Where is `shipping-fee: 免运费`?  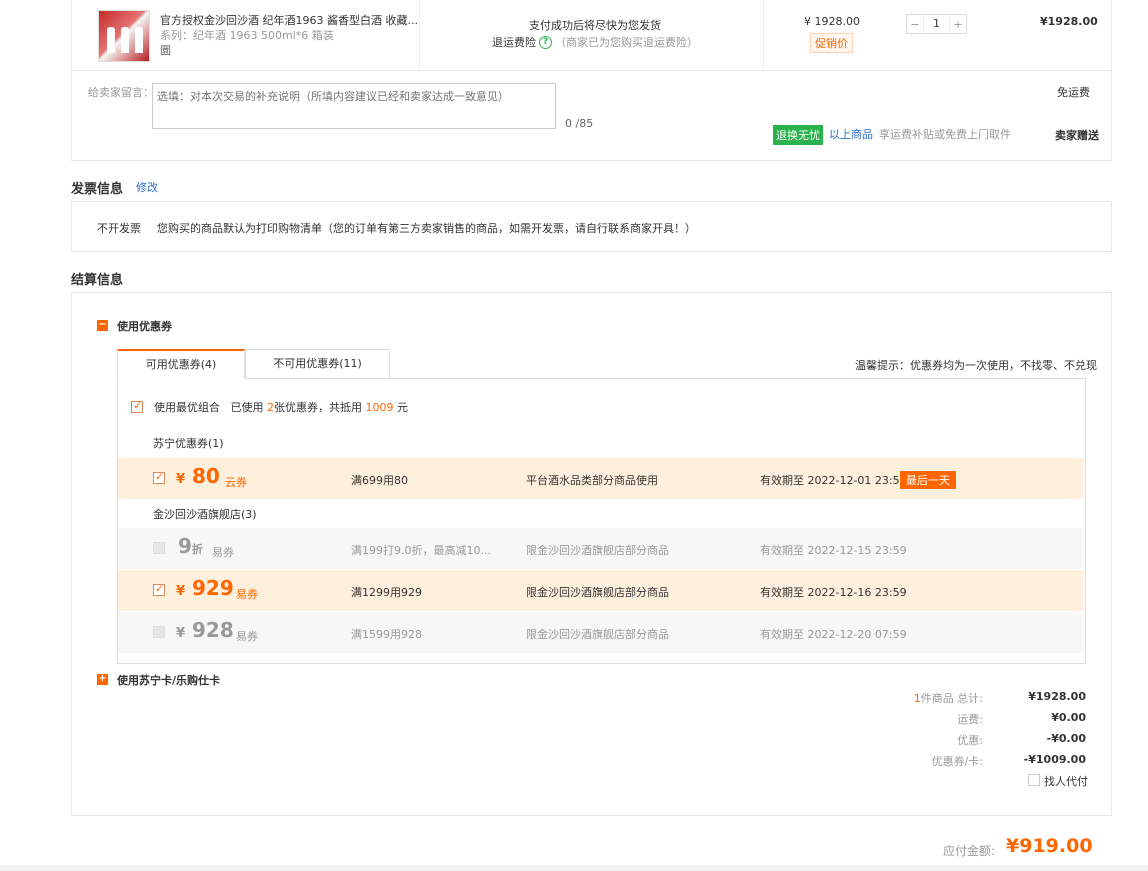 shipping-fee: 免运费 is located at coordinates (1073, 92).